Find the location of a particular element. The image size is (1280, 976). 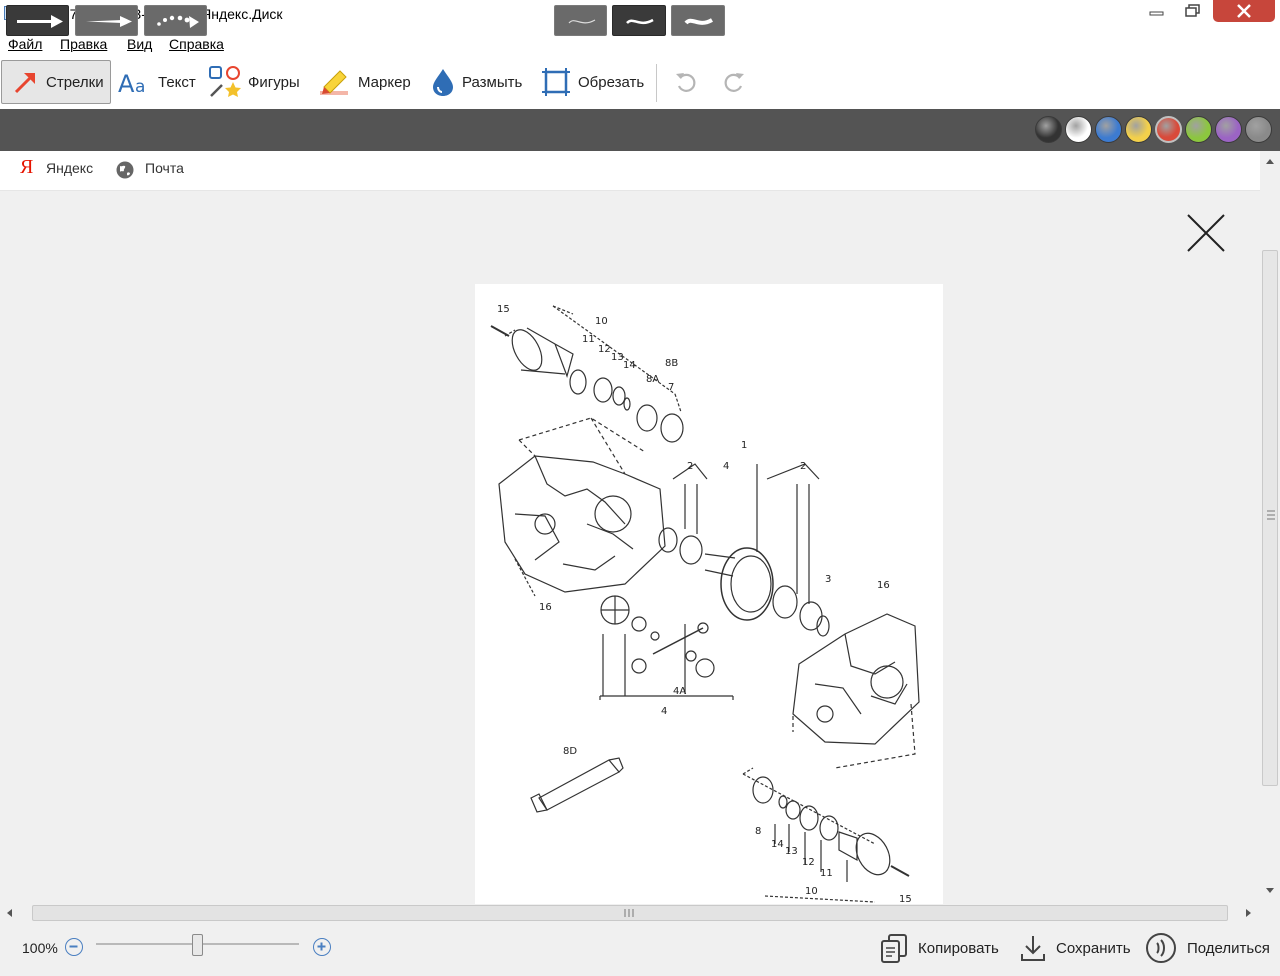

zoom-in-button is located at coordinates (322, 947).